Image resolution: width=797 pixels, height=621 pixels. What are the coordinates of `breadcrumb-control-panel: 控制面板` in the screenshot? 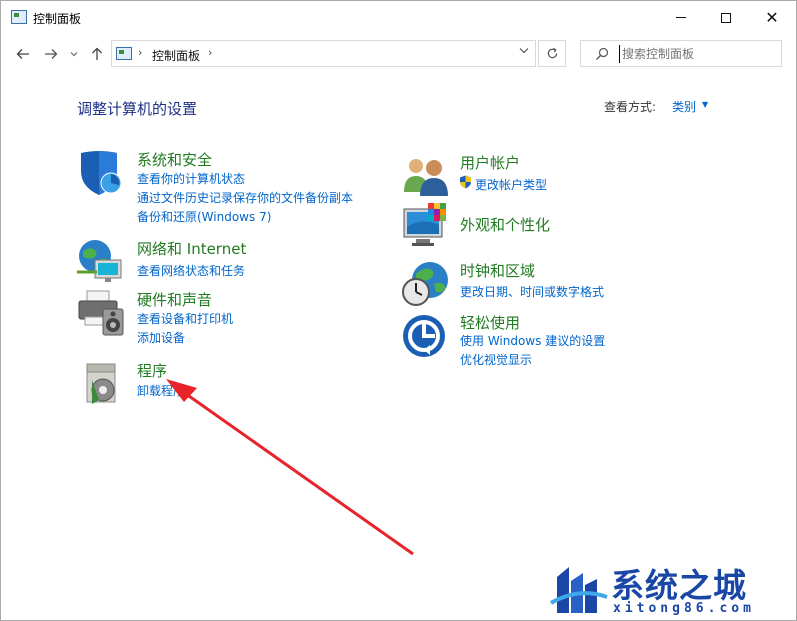 It's located at (176, 55).